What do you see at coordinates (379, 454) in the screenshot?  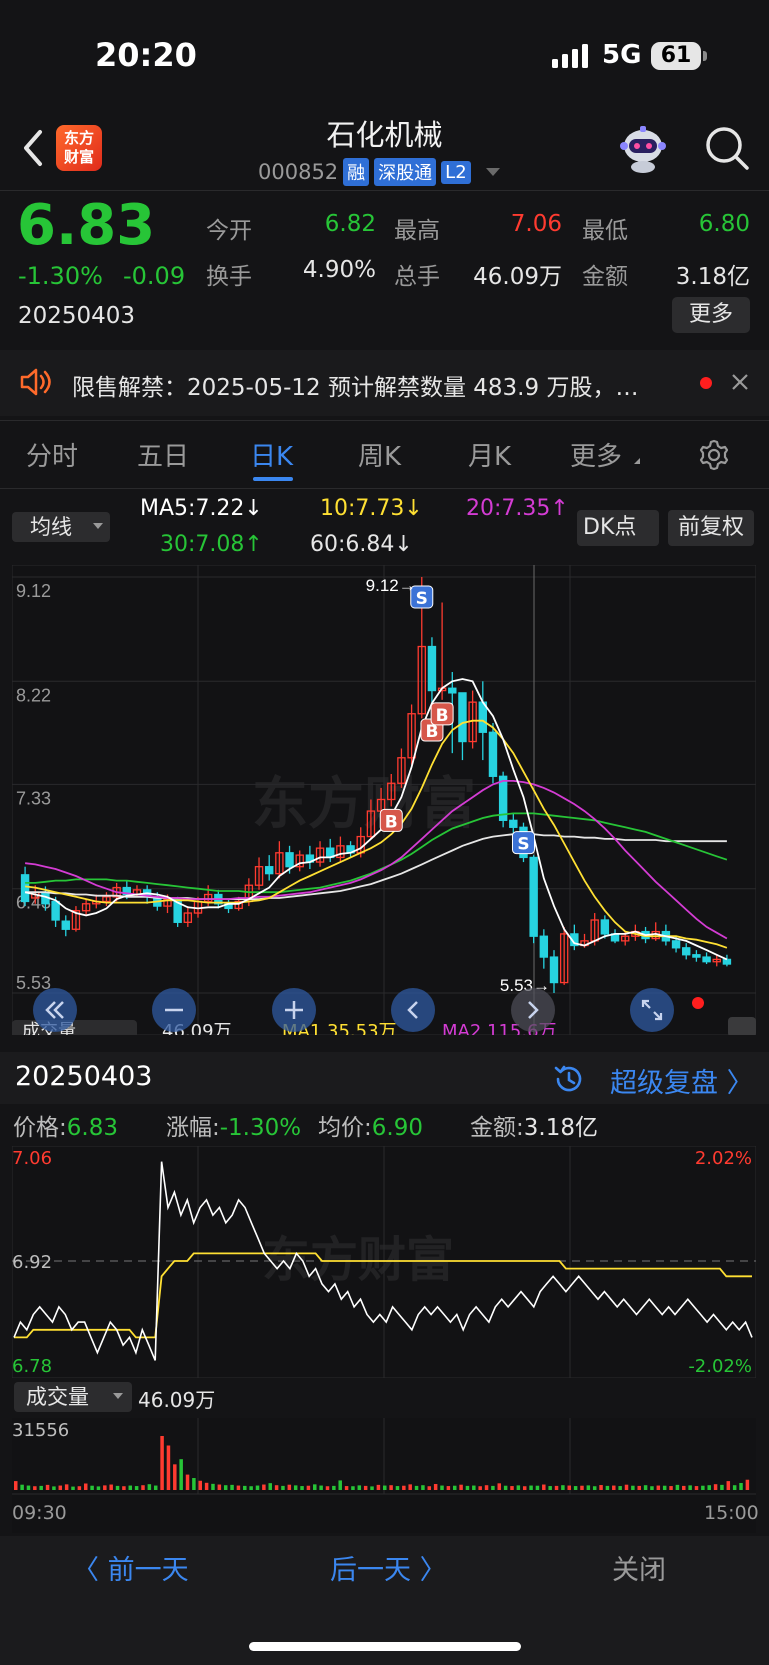 I see `tab-weekly-k: 周K` at bounding box center [379, 454].